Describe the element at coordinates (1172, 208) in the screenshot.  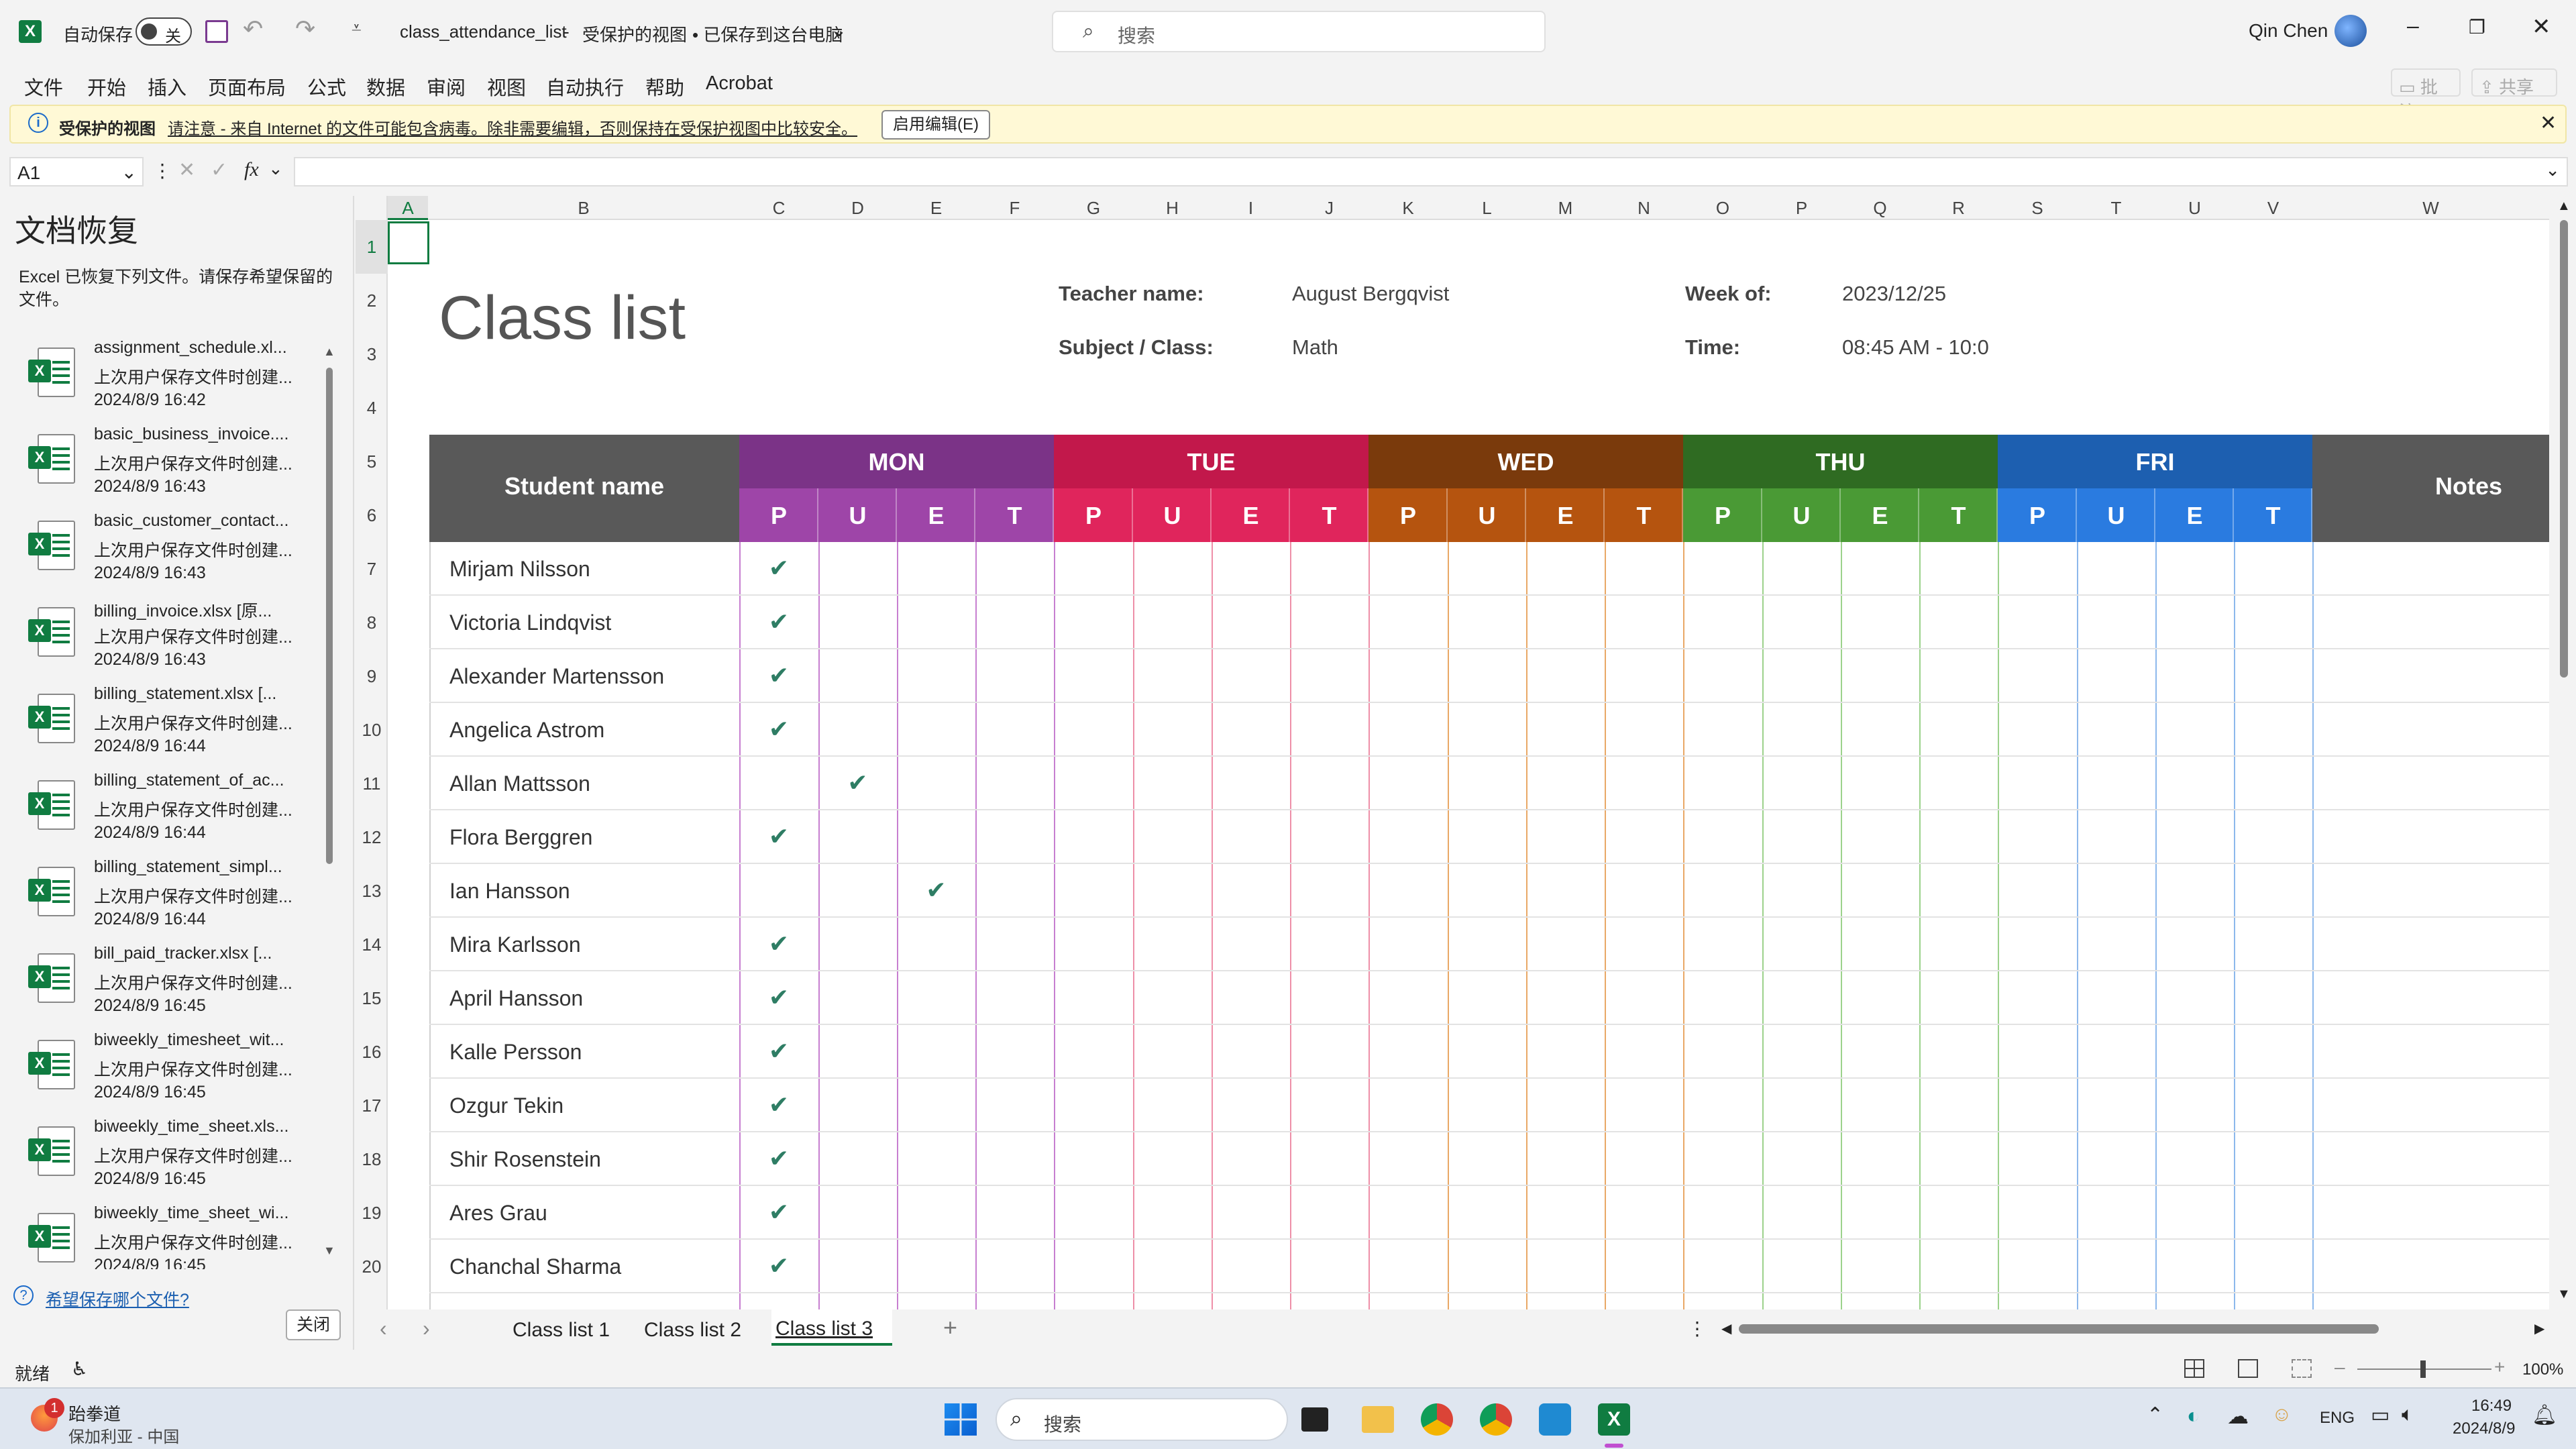
I see `column-header: H` at that location.